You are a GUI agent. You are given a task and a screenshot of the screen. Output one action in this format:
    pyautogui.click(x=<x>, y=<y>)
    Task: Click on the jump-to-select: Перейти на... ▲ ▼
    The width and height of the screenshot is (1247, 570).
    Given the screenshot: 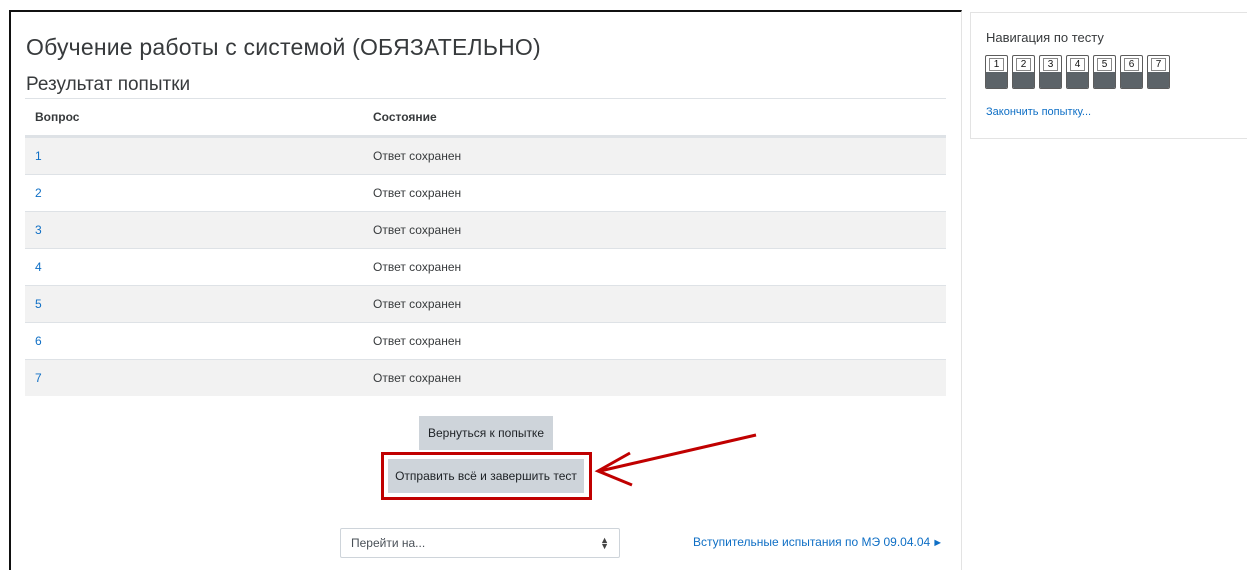 What is the action you would take?
    pyautogui.click(x=480, y=543)
    